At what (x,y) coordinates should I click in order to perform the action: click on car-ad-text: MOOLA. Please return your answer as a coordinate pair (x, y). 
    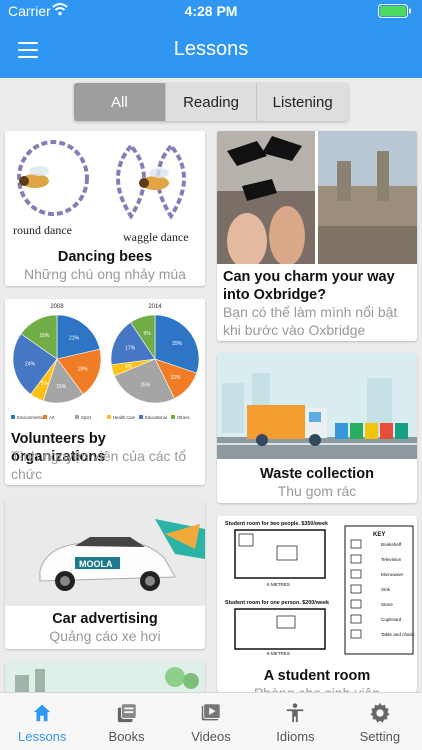
    Looking at the image, I should click on (96, 564).